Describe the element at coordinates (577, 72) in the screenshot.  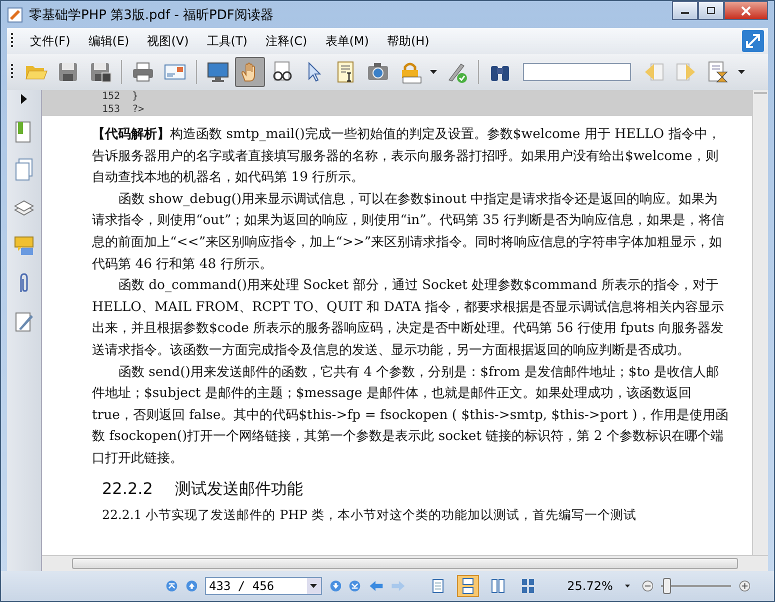
I see `search-field` at that location.